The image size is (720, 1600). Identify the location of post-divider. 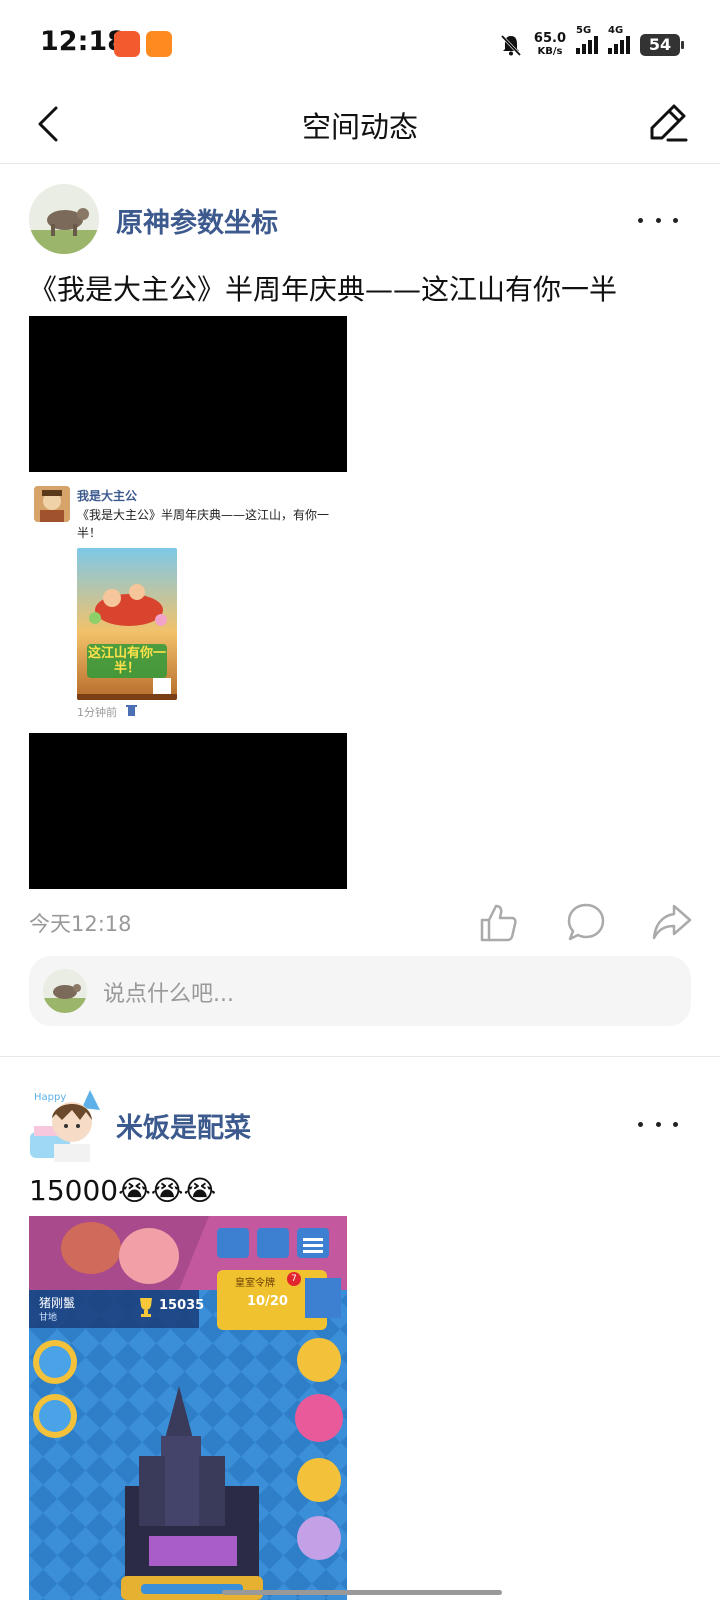
(360, 1056).